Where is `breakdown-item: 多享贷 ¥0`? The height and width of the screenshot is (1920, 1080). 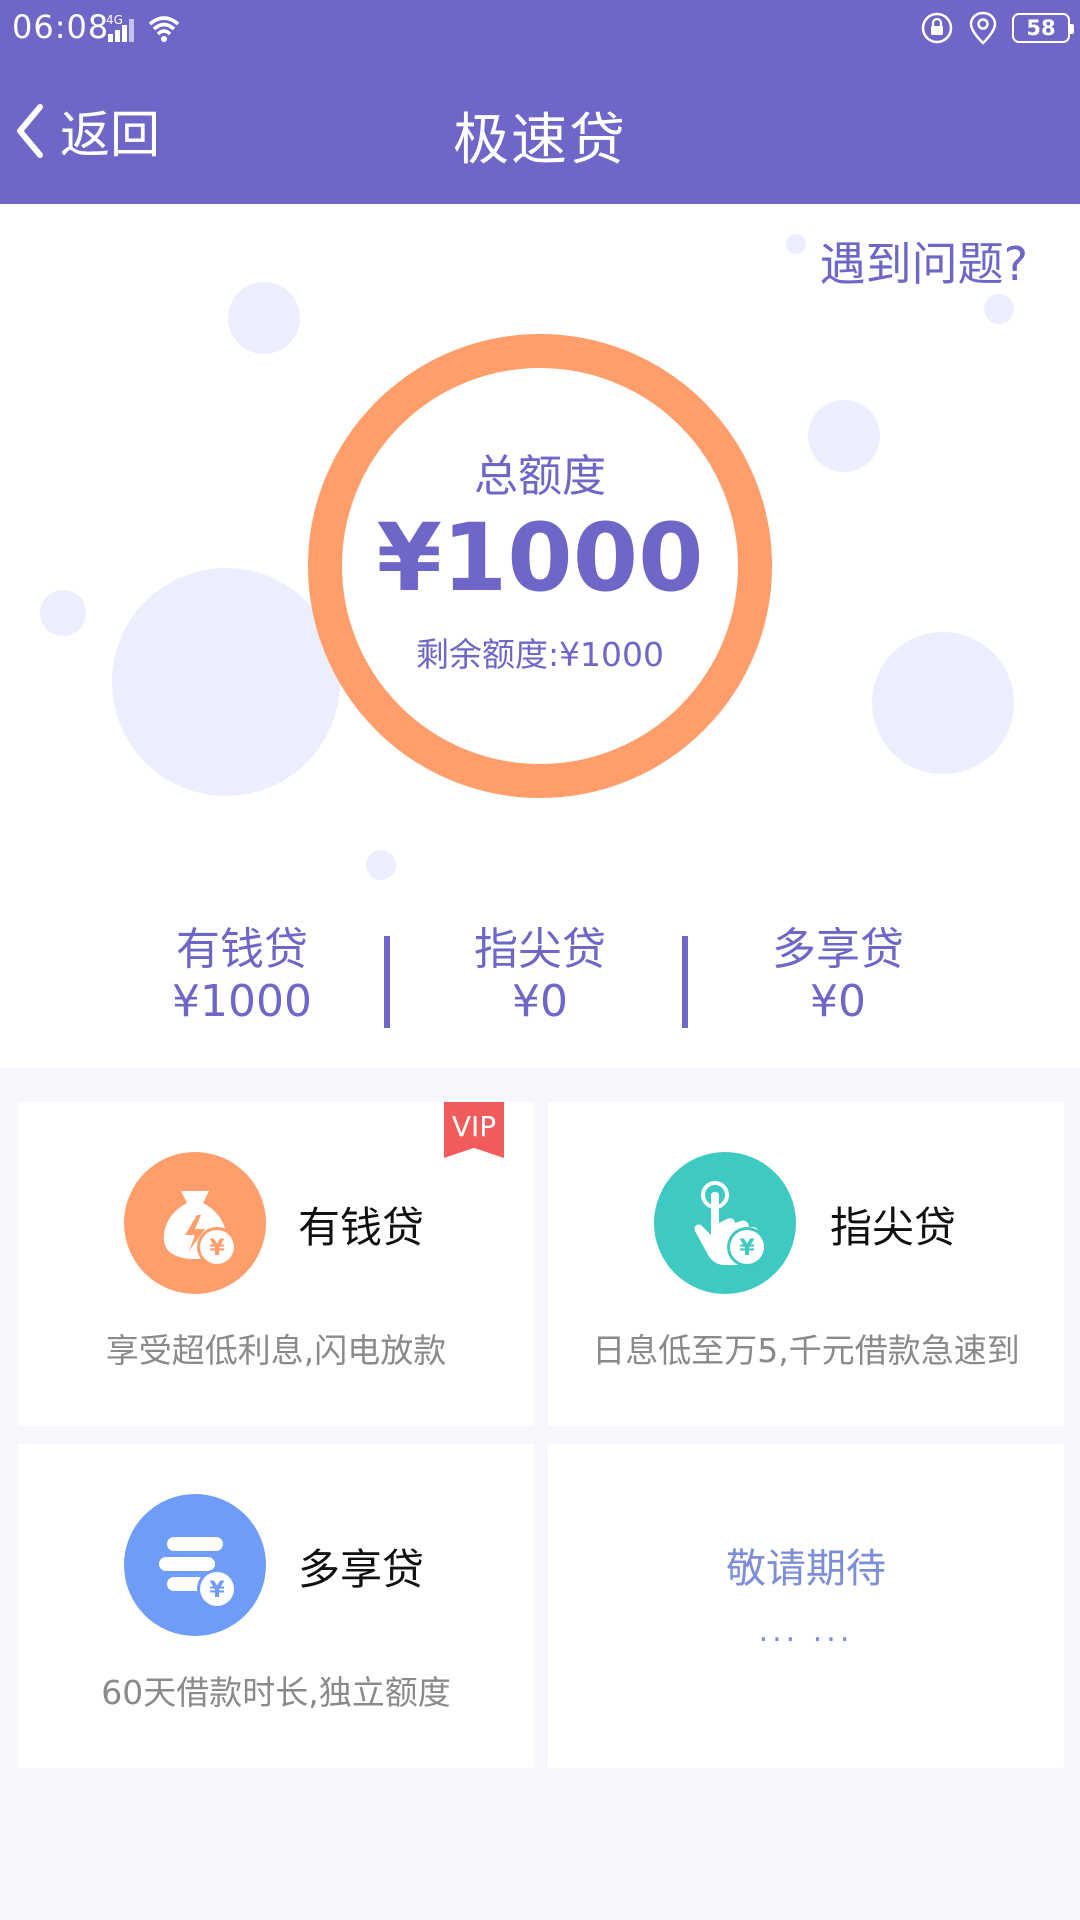 breakdown-item: 多享贷 ¥0 is located at coordinates (838, 976).